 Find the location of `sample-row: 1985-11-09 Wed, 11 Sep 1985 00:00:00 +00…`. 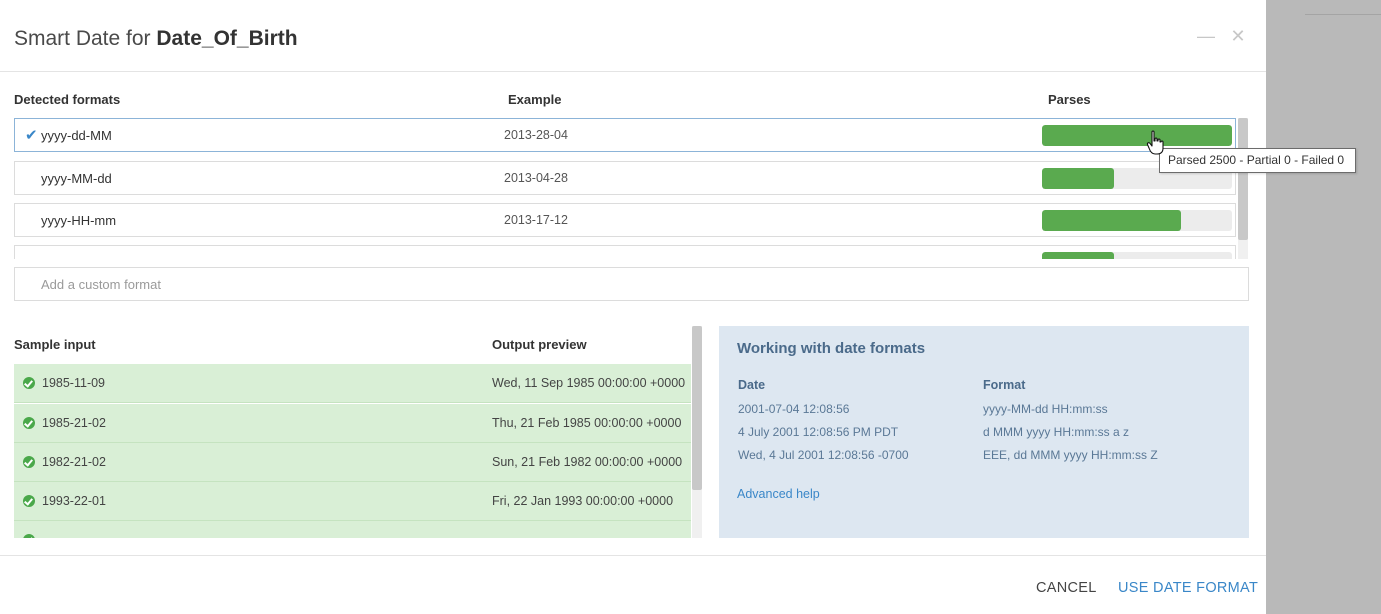

sample-row: 1985-11-09 Wed, 11 Sep 1985 00:00:00 +00… is located at coordinates (352, 383).